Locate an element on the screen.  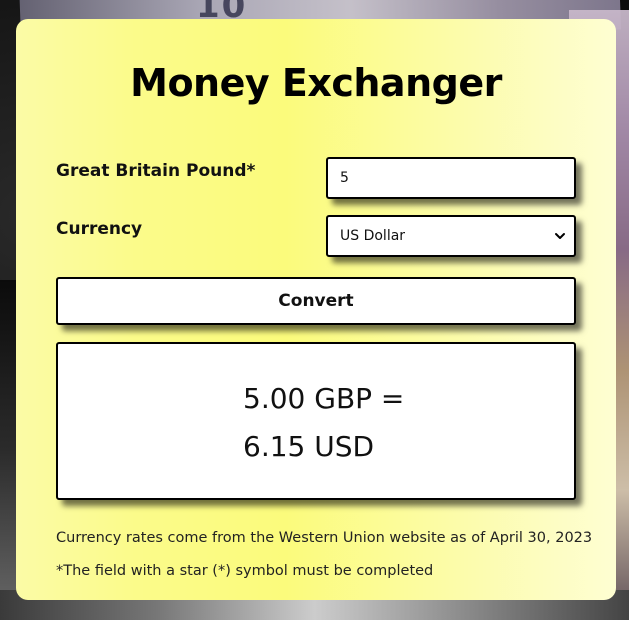
amount-input: 5 is located at coordinates (451, 178).